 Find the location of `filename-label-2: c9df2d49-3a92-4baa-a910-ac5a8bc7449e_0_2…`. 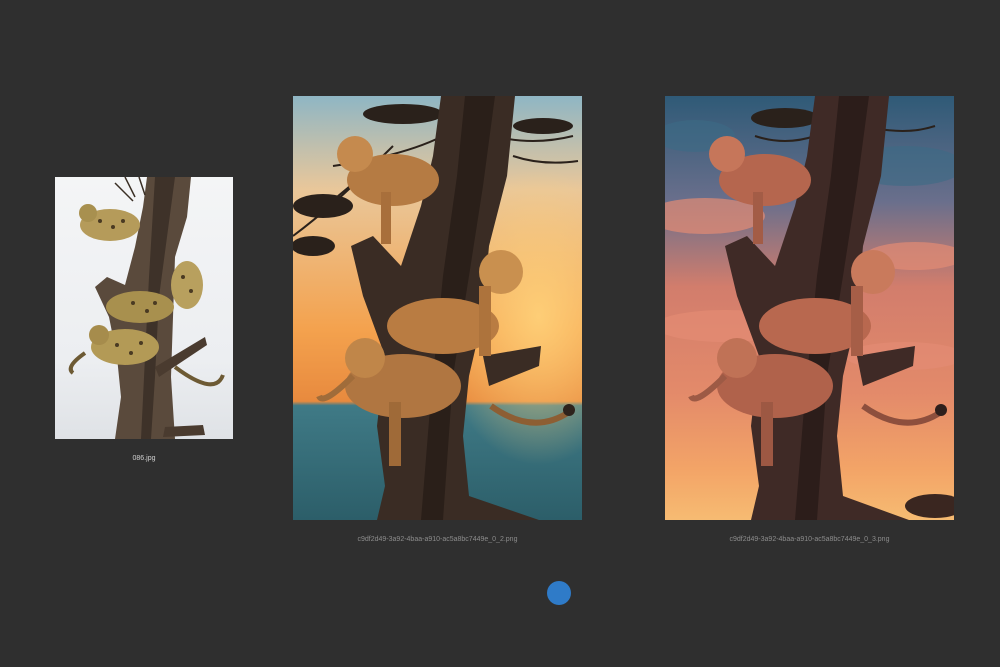

filename-label-2: c9df2d49-3a92-4baa-a910-ac5a8bc7449e_0_2… is located at coordinates (437, 539).